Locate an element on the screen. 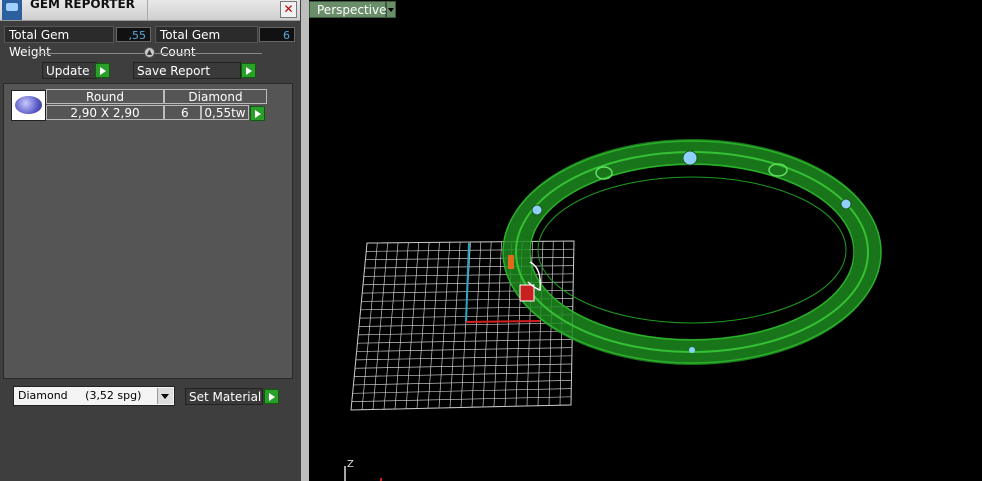 The width and height of the screenshot is (982, 481). panel-splitter is located at coordinates (305, 240).